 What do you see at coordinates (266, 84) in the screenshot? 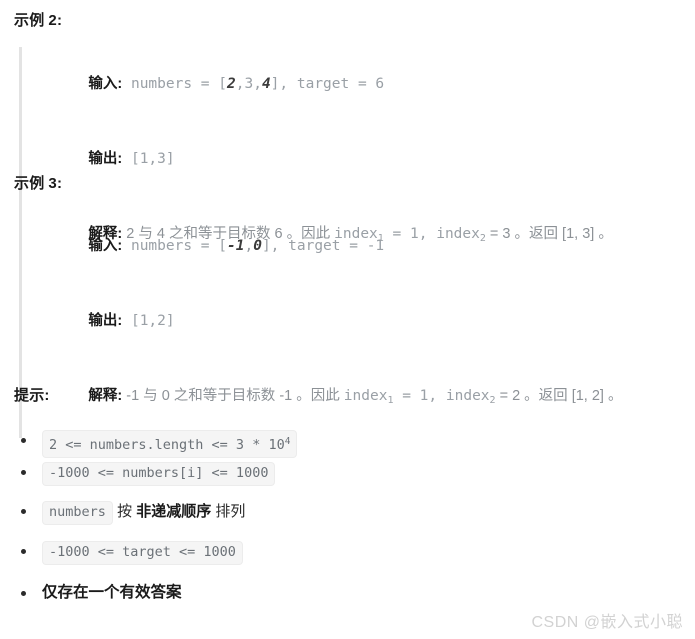
I see `example-2-input-value-b: 4` at bounding box center [266, 84].